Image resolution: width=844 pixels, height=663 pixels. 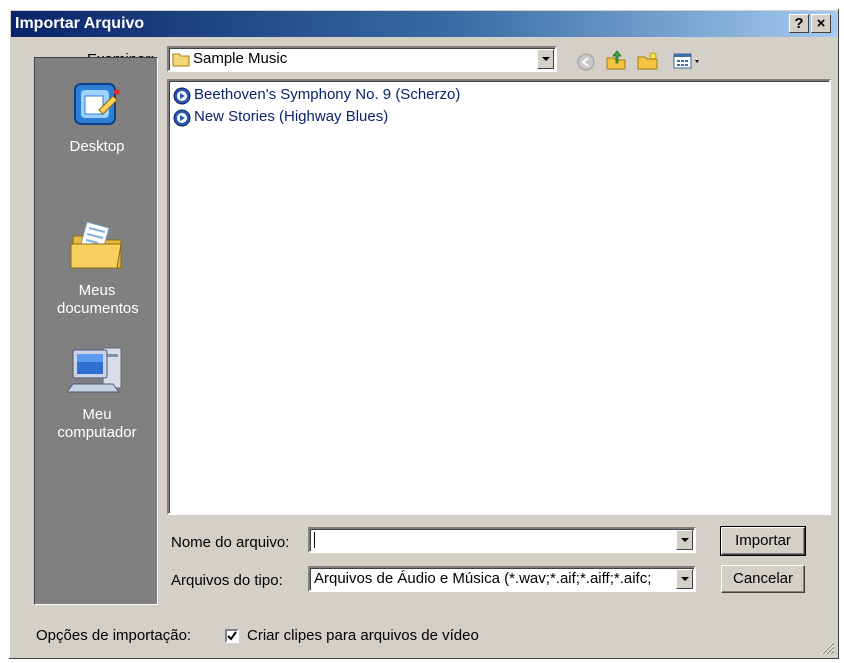 I want to click on my-documents-icon, so click(x=96, y=245).